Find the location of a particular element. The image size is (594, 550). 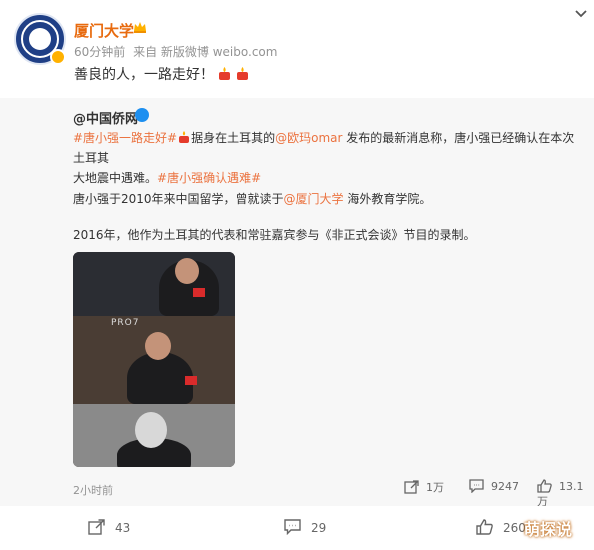

mention-link: @厦门大学 is located at coordinates (314, 199).